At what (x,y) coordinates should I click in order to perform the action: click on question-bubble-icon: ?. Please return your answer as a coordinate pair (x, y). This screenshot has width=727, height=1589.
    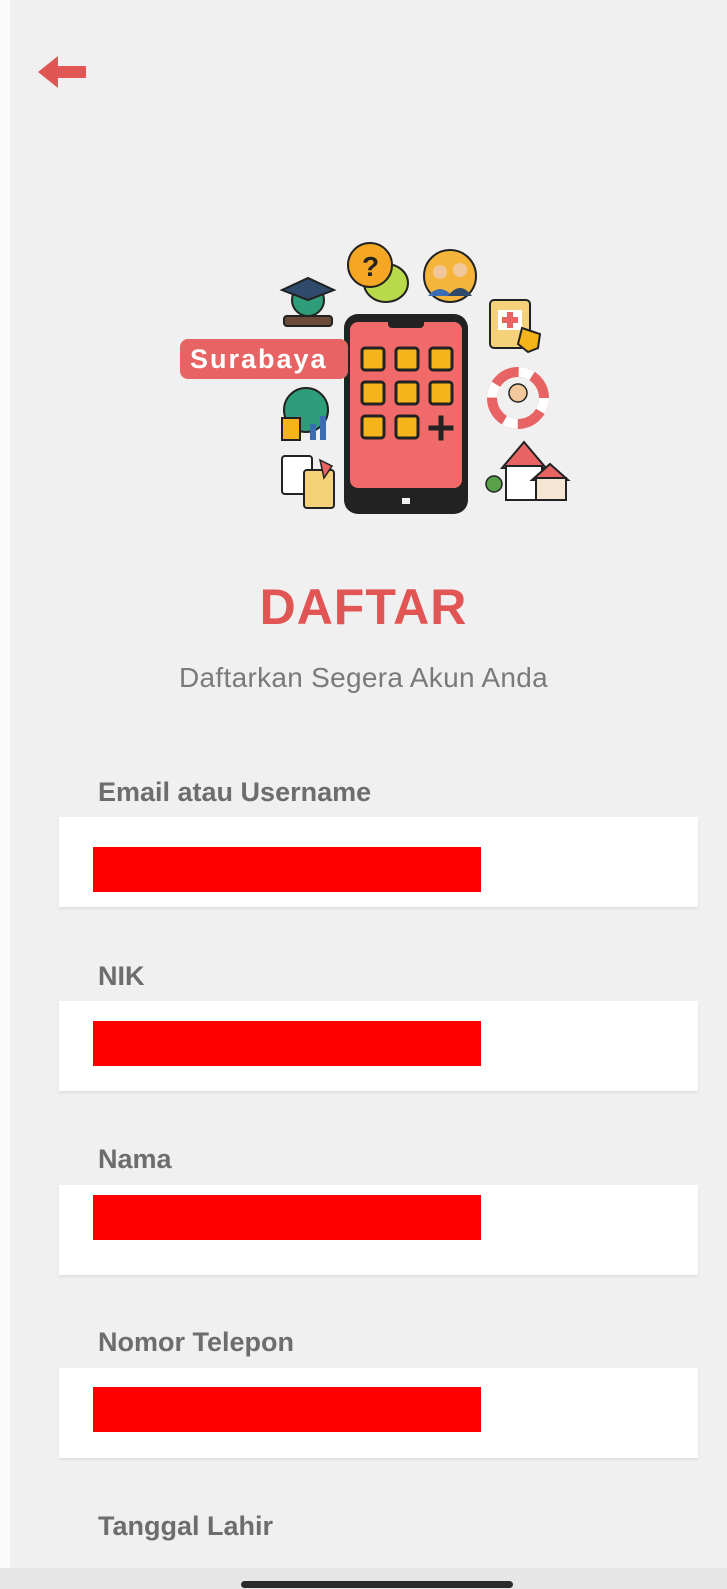
    Looking at the image, I should click on (378, 272).